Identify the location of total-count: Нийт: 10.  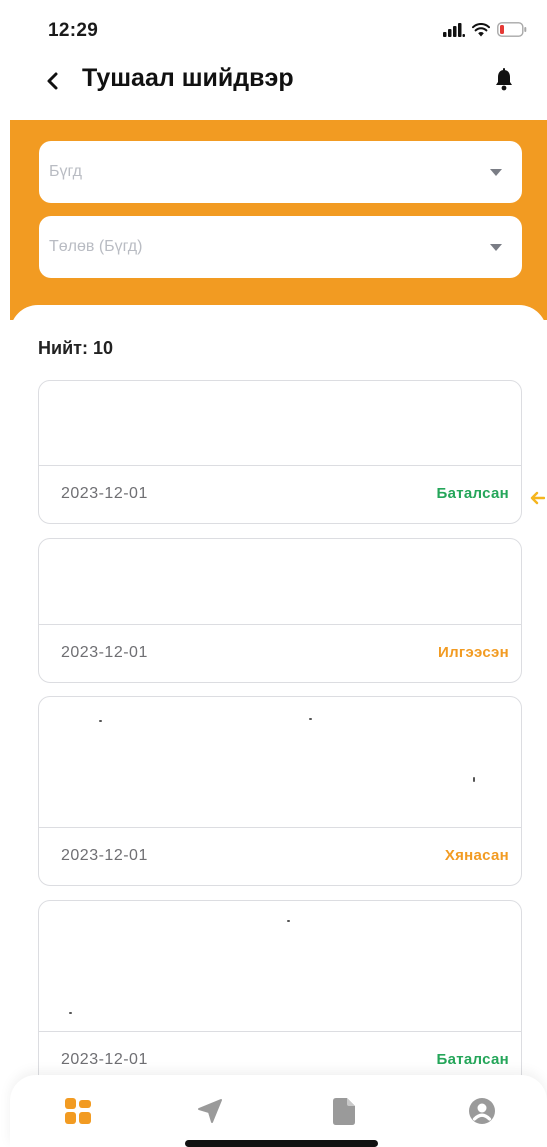
(75, 348).